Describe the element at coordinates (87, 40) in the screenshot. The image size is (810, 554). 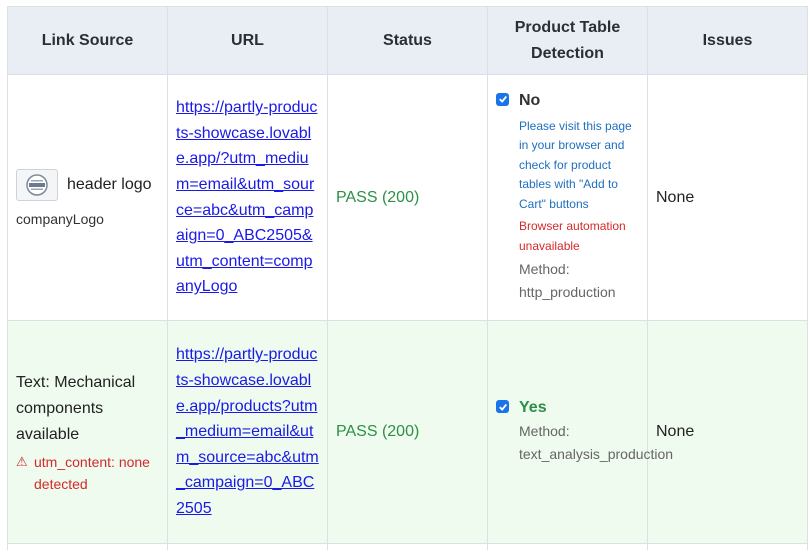
I see `header-link-source: Link Source` at that location.